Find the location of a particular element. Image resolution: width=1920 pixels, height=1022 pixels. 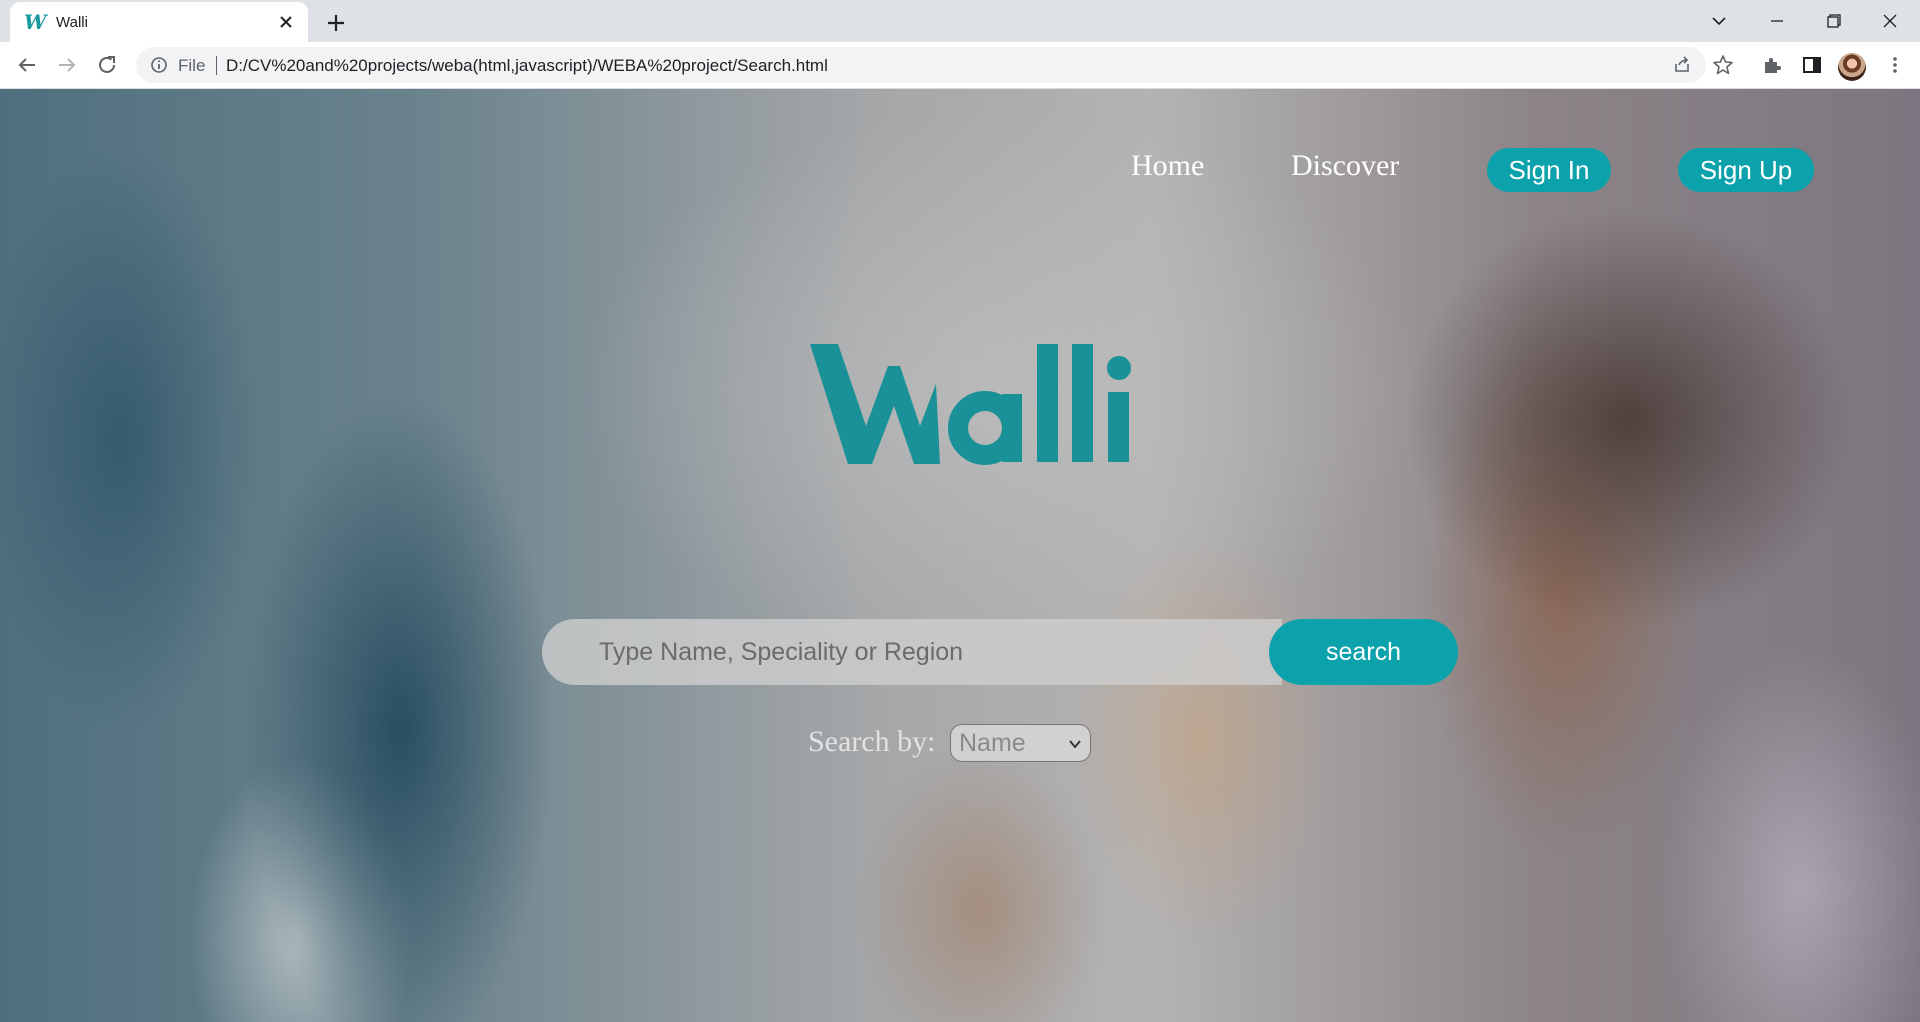

side-panel-icon is located at coordinates (1812, 65).